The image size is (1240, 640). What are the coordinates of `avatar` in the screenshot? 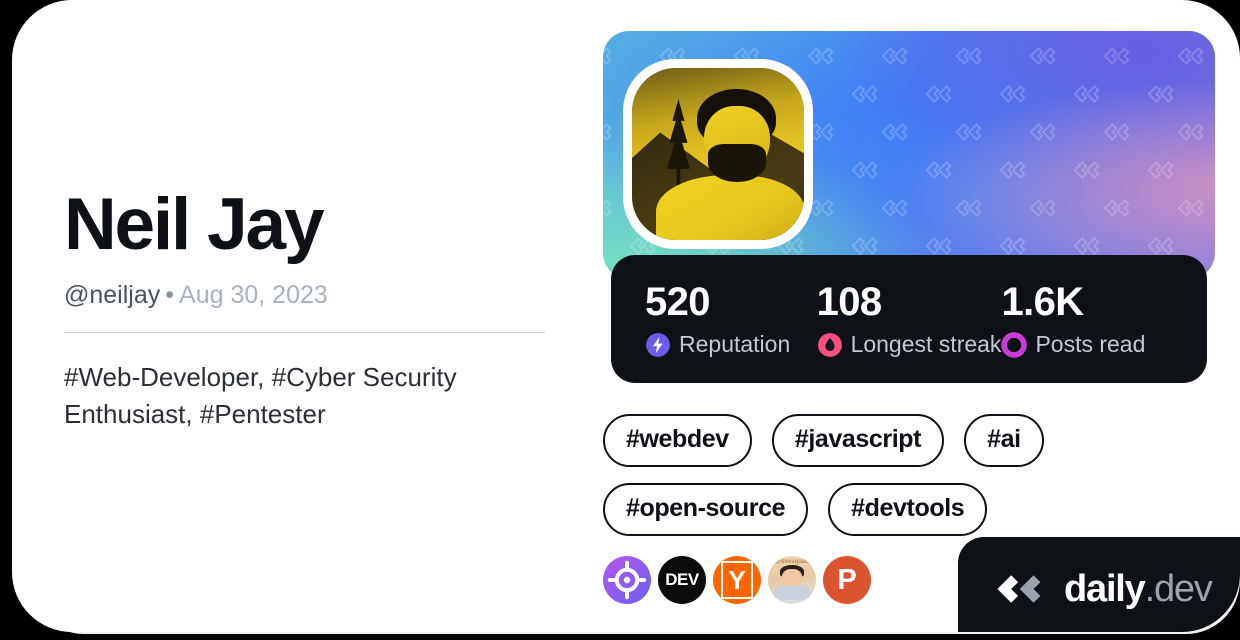 It's located at (718, 154).